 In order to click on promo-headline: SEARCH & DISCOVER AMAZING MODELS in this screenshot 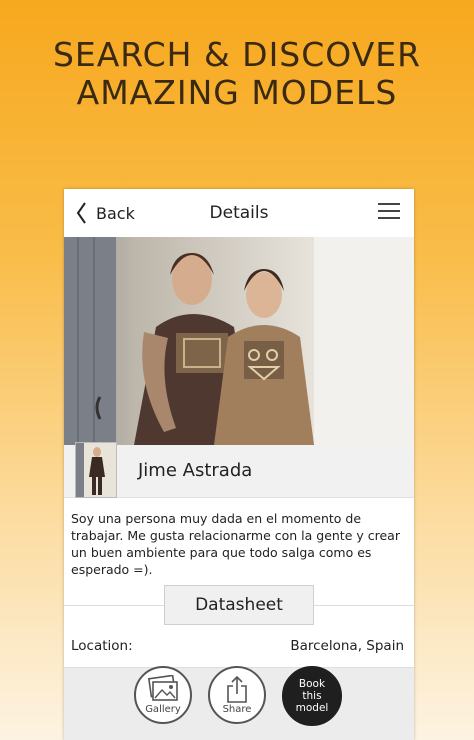, I will do `click(237, 74)`.